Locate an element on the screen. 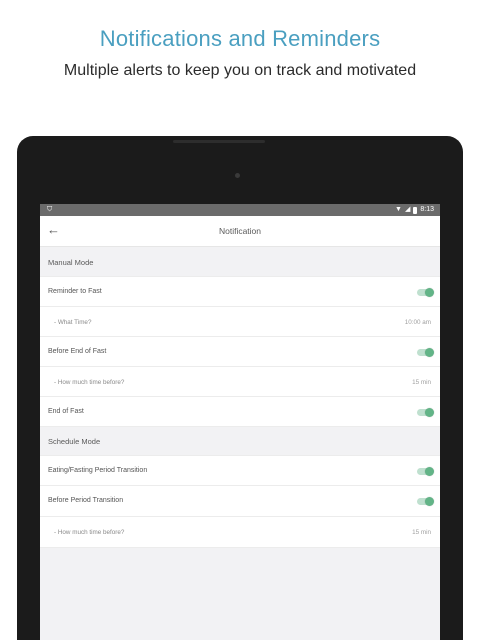 The width and height of the screenshot is (480, 640). status-time: 8:13 is located at coordinates (427, 209).